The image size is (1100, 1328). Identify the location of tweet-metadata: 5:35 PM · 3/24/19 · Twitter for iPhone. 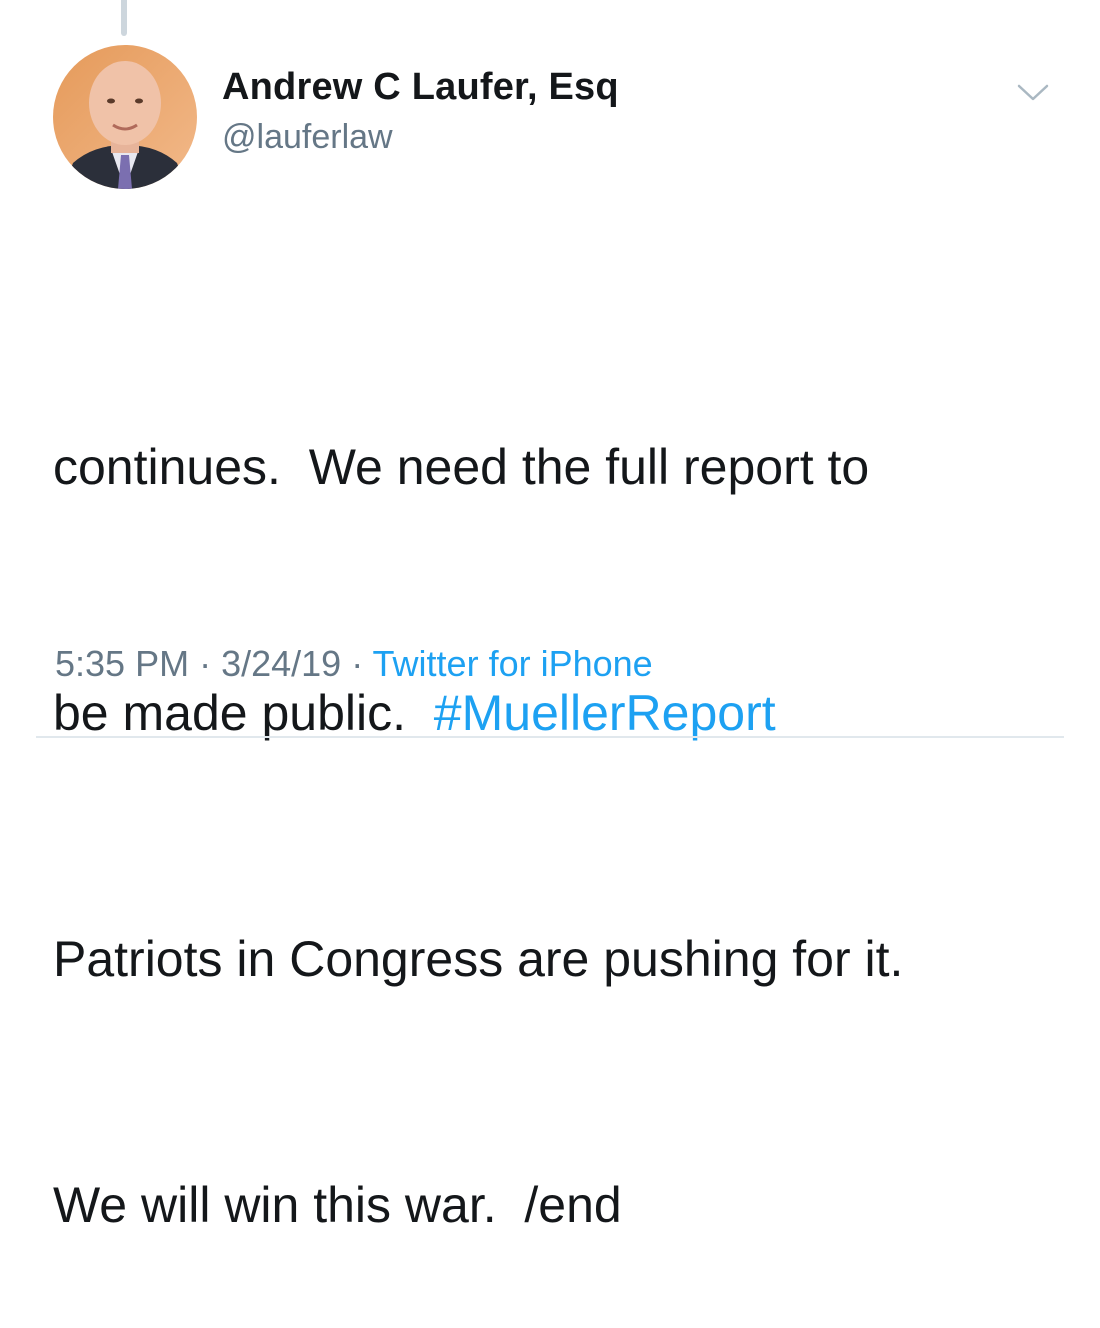
(354, 664).